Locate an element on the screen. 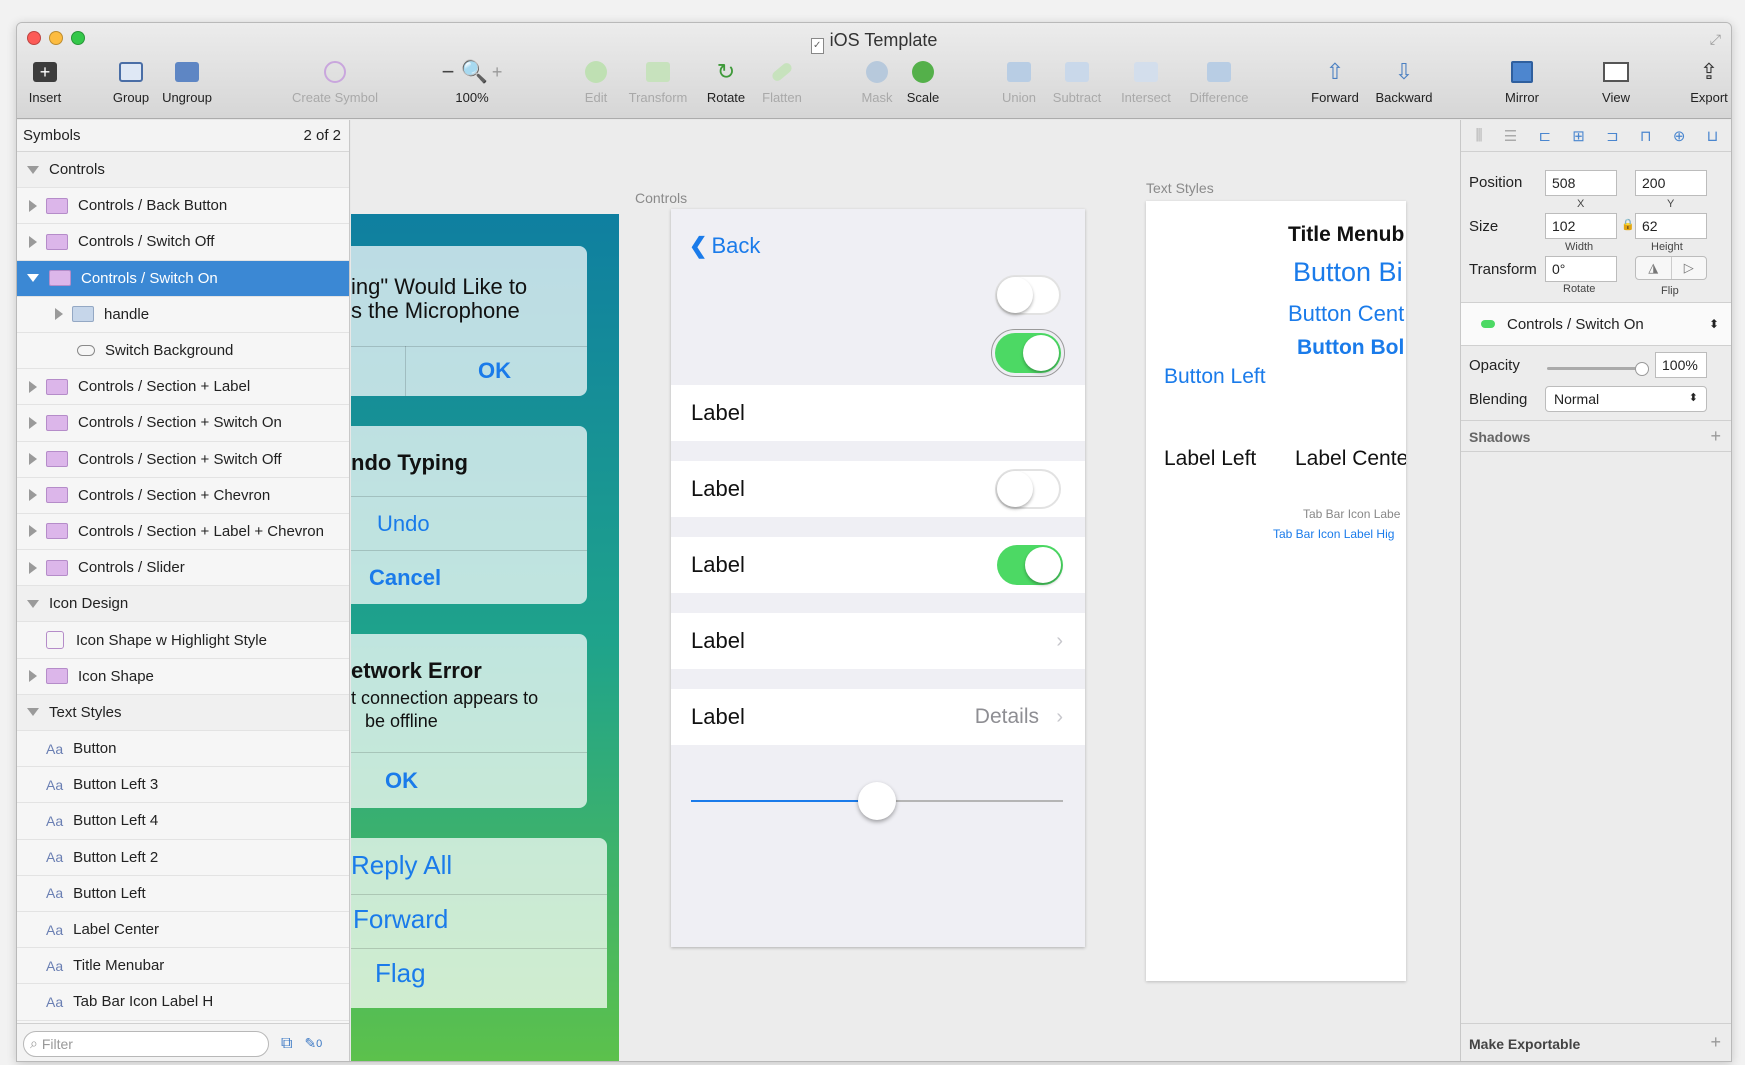 The width and height of the screenshot is (1745, 1065). create-symbol-button: Create Symbol is located at coordinates (335, 81).